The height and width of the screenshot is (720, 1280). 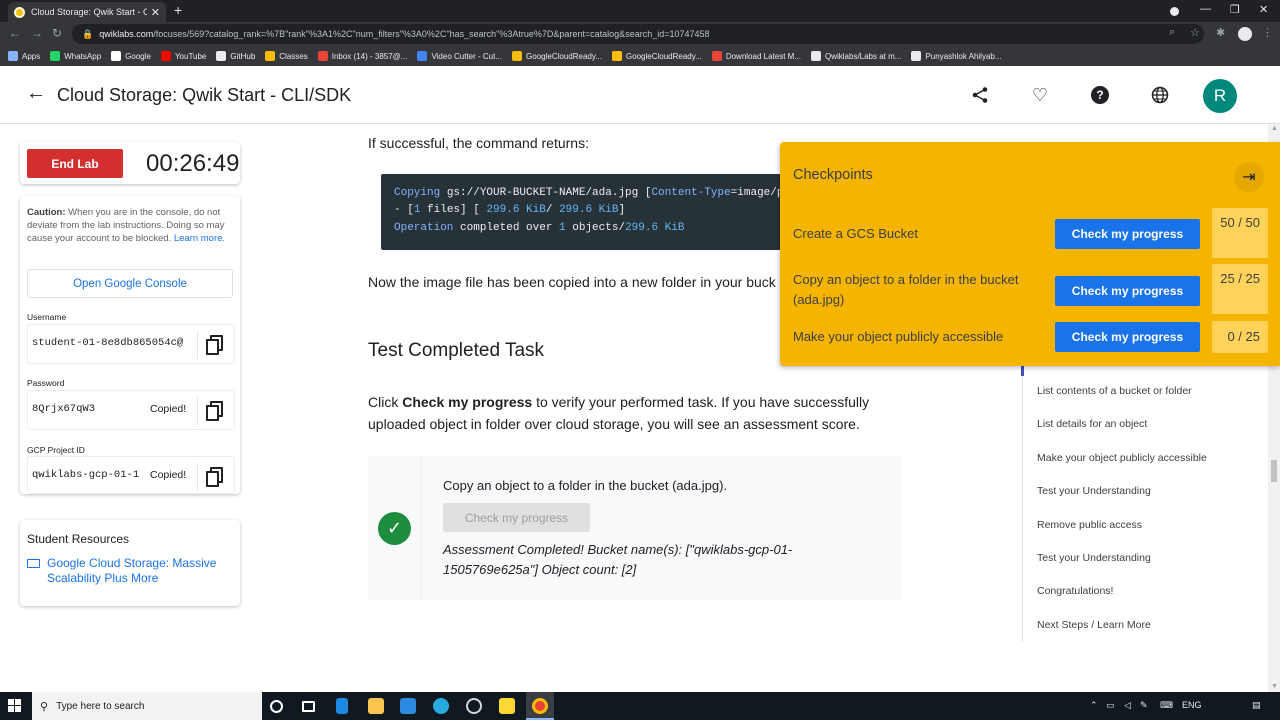 What do you see at coordinates (755, 193) in the screenshot?
I see `code-token: =image/p` at bounding box center [755, 193].